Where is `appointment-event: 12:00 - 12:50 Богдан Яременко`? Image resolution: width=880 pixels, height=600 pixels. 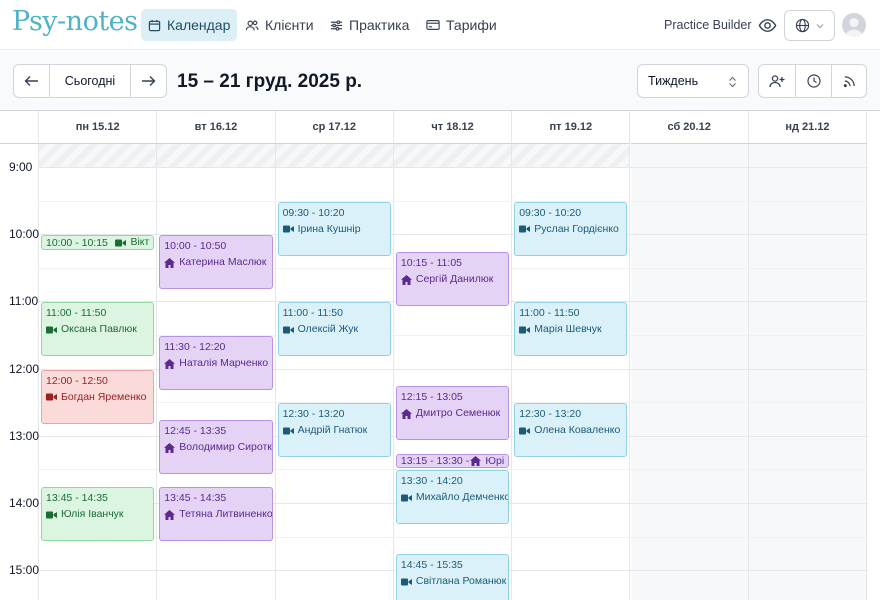
appointment-event: 12:00 - 12:50 Богдан Яременко is located at coordinates (98, 396).